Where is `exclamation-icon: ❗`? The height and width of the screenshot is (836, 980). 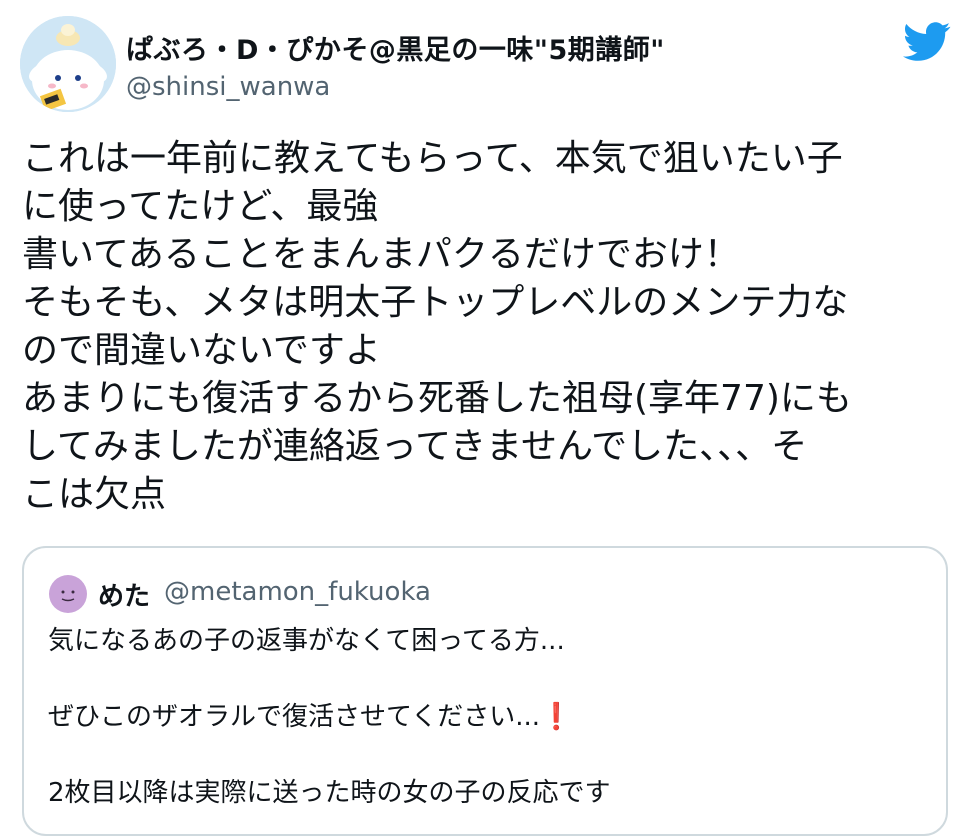
exclamation-icon: ❗ is located at coordinates (556, 717).